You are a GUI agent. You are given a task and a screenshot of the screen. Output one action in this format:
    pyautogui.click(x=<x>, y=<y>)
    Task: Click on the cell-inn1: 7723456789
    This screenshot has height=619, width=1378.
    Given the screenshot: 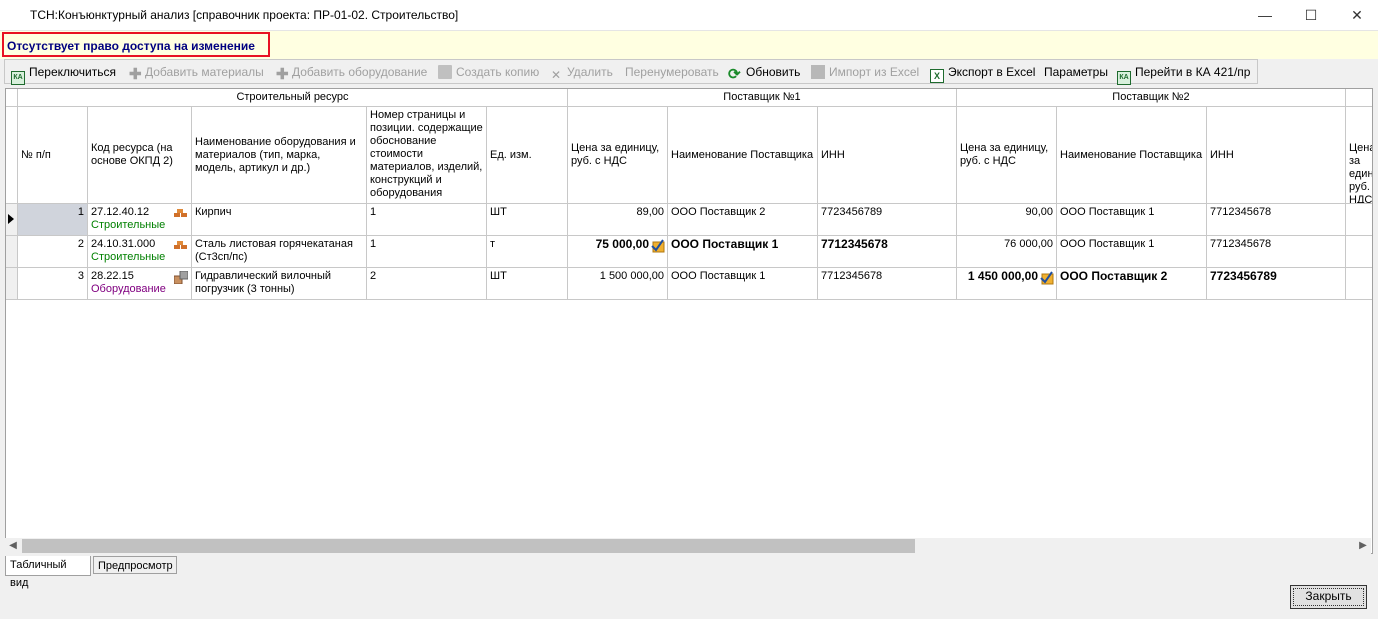 What is the action you would take?
    pyautogui.click(x=887, y=220)
    